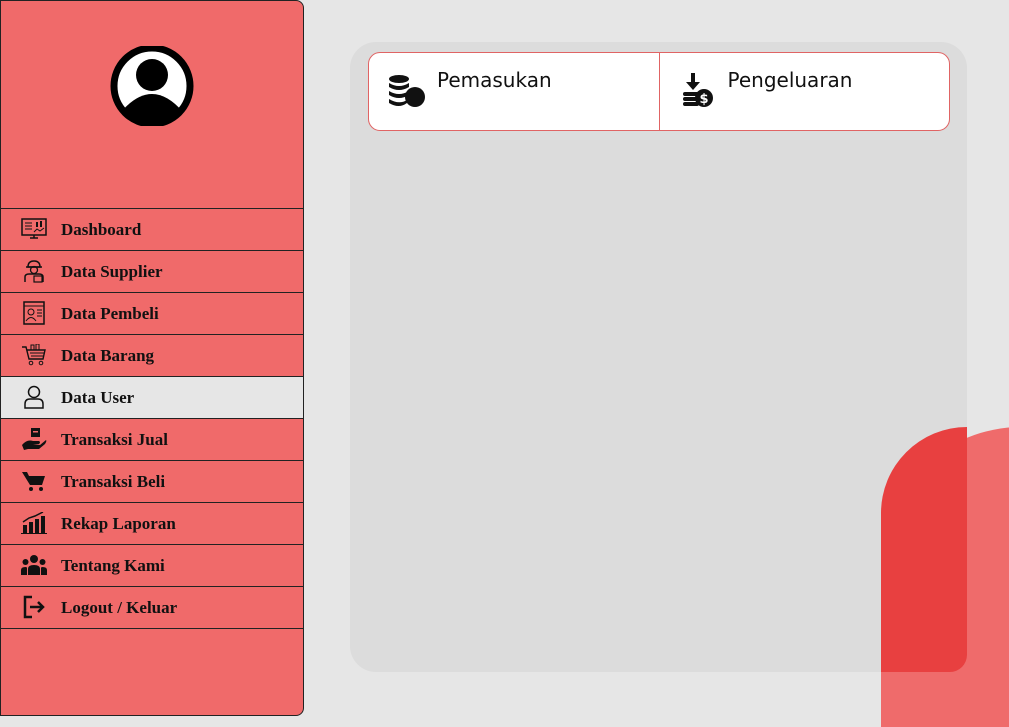  Describe the element at coordinates (110, 313) in the screenshot. I see `sidebar-item-label: Data Pembeli` at that location.